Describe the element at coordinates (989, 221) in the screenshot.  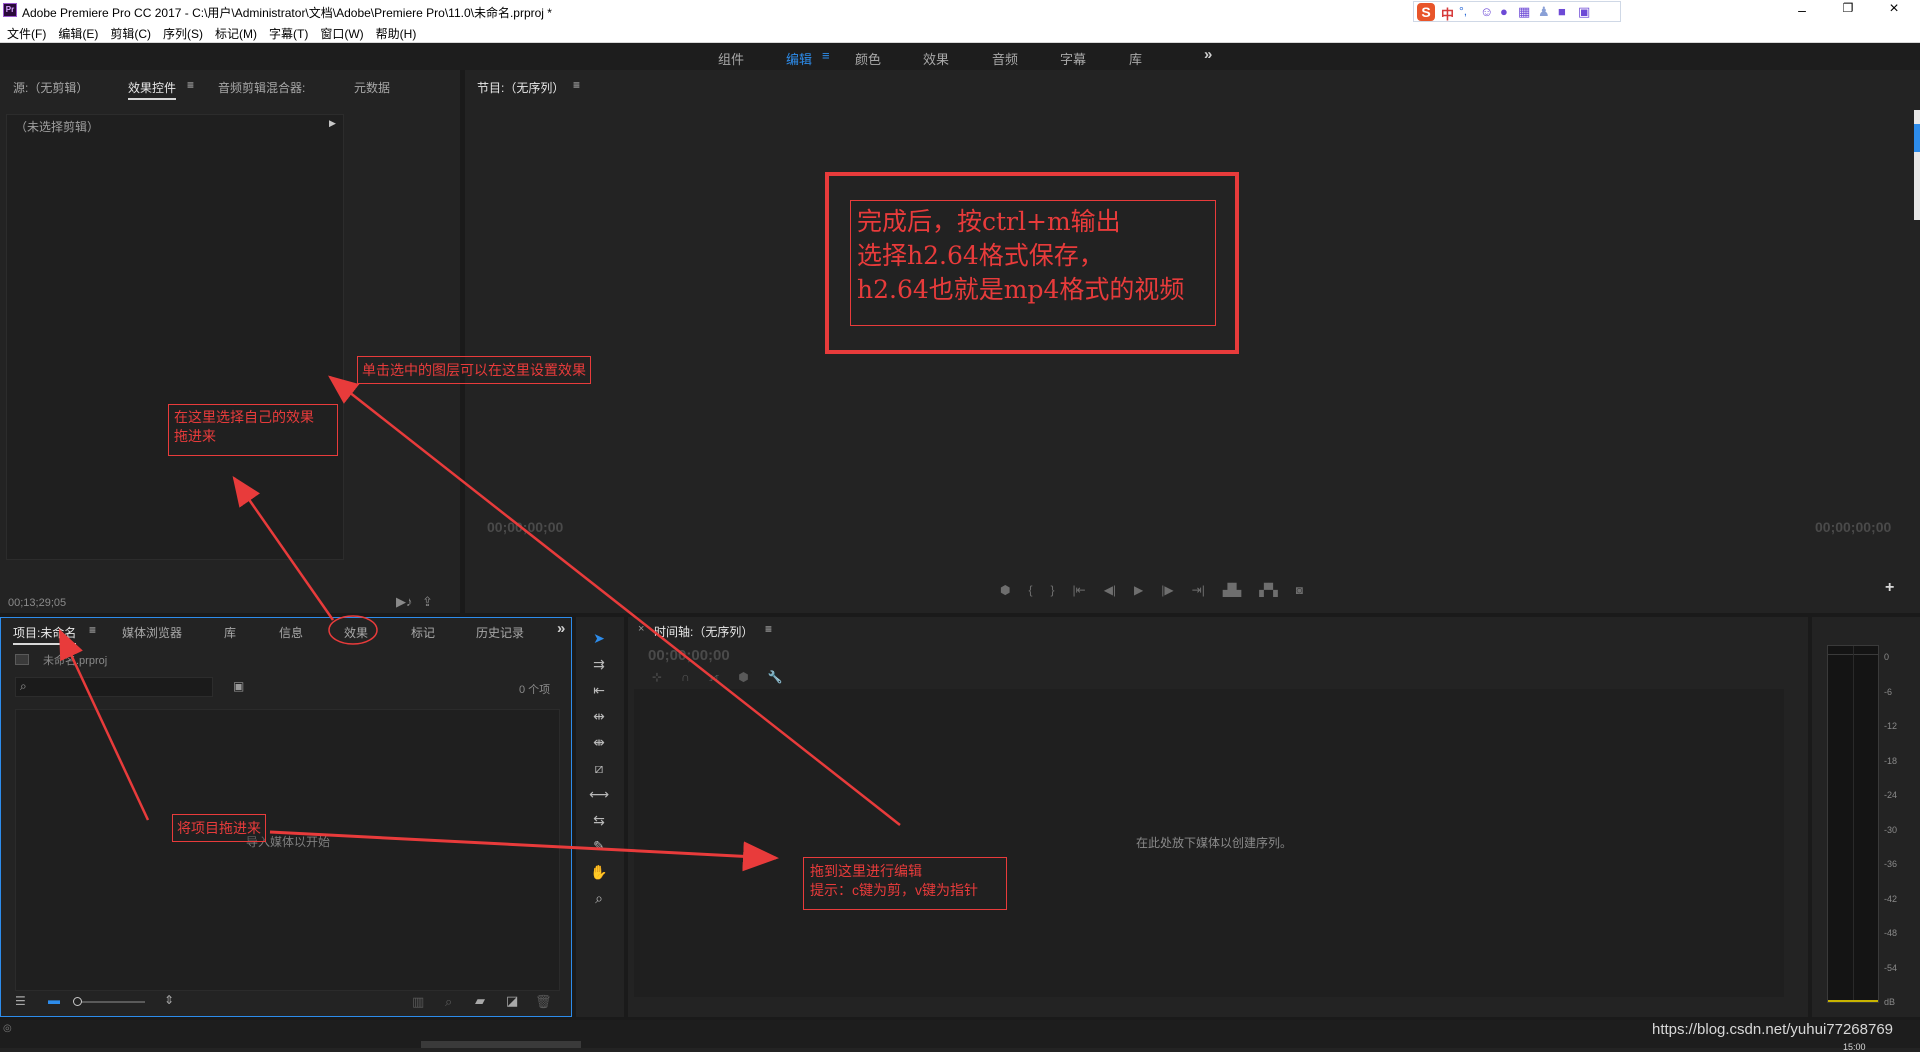
I see `export-note-line-1: 完成后，按ctrl+m输出` at that location.